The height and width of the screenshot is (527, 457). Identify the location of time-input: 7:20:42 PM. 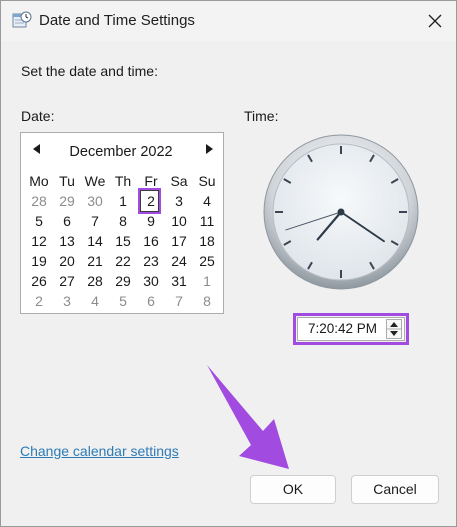
(351, 329).